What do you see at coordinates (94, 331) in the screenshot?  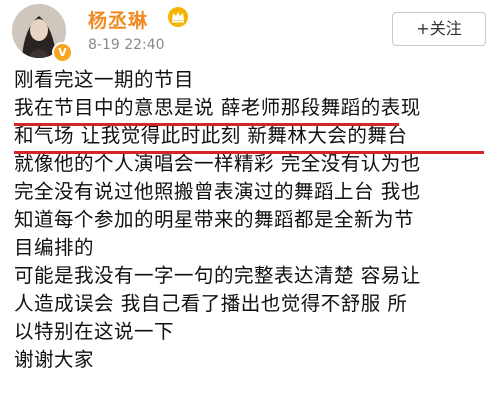 I see `post-line: 以特别在这说一下` at bounding box center [94, 331].